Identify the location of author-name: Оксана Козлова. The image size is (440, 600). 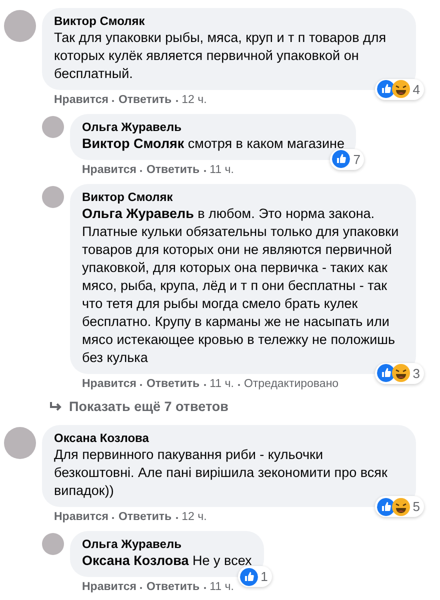
(229, 438).